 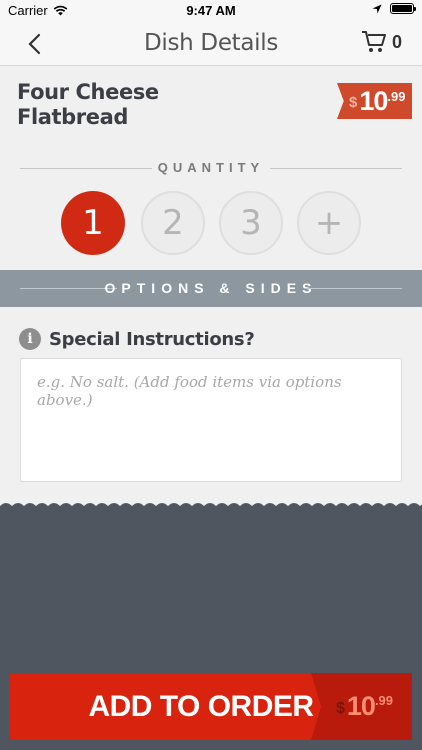 I want to click on dish-name: Four Cheese Flatbread, so click(x=117, y=105).